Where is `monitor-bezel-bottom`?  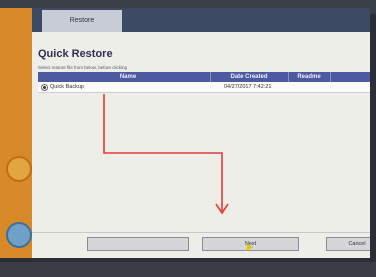
monitor-bezel-bottom is located at coordinates (188, 269).